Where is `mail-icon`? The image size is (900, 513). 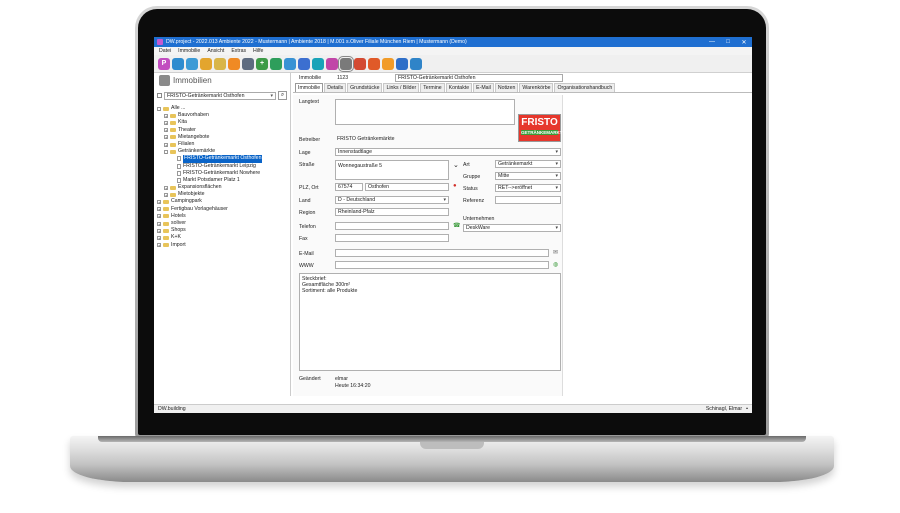 mail-icon is located at coordinates (192, 63).